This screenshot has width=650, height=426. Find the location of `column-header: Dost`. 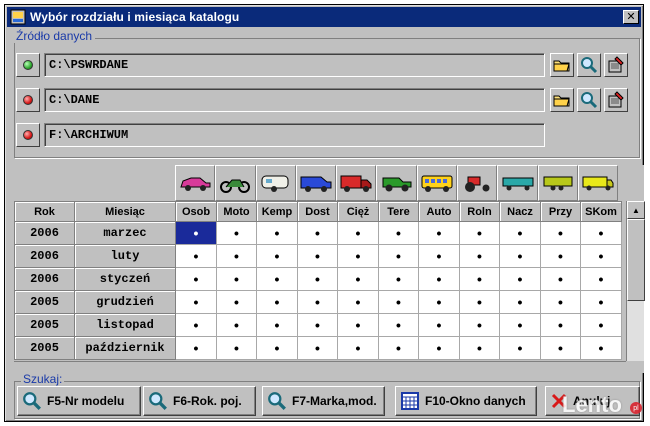

column-header: Dost is located at coordinates (317, 211).